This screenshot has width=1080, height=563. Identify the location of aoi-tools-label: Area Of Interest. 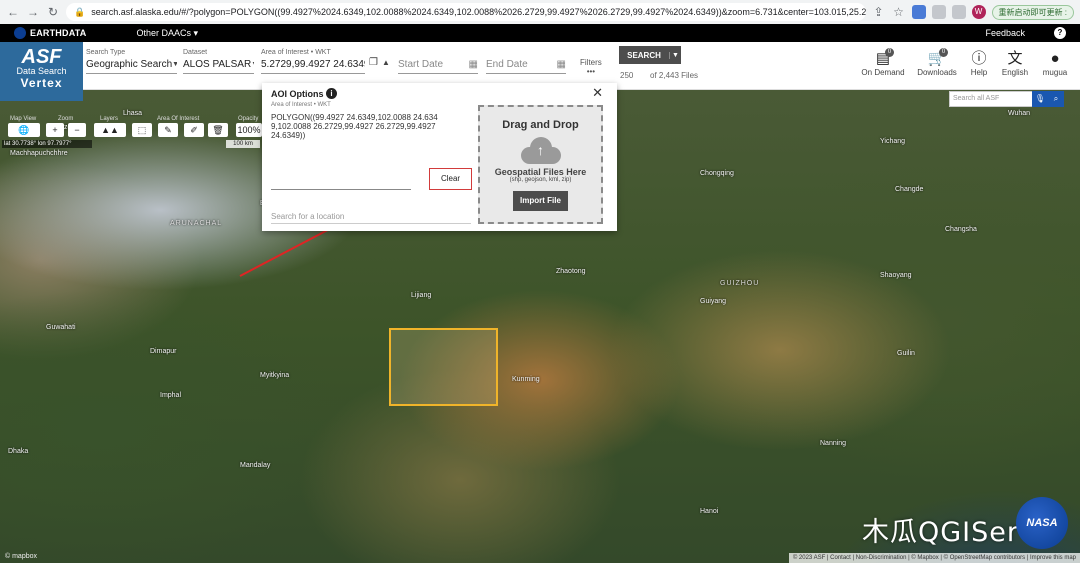
(178, 119).